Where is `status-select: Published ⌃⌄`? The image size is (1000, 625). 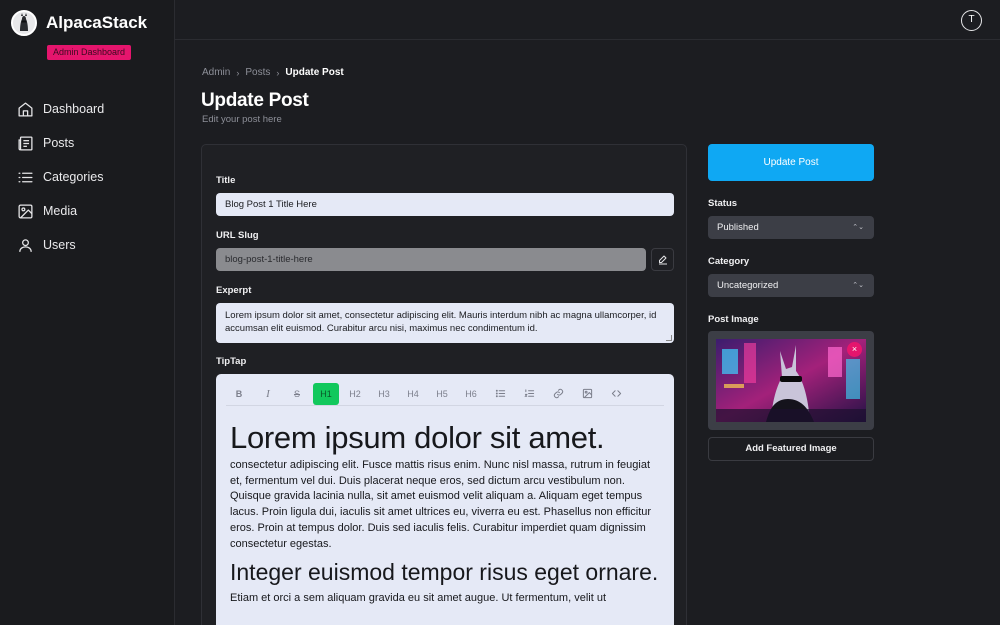
status-select: Published ⌃⌄ is located at coordinates (791, 227).